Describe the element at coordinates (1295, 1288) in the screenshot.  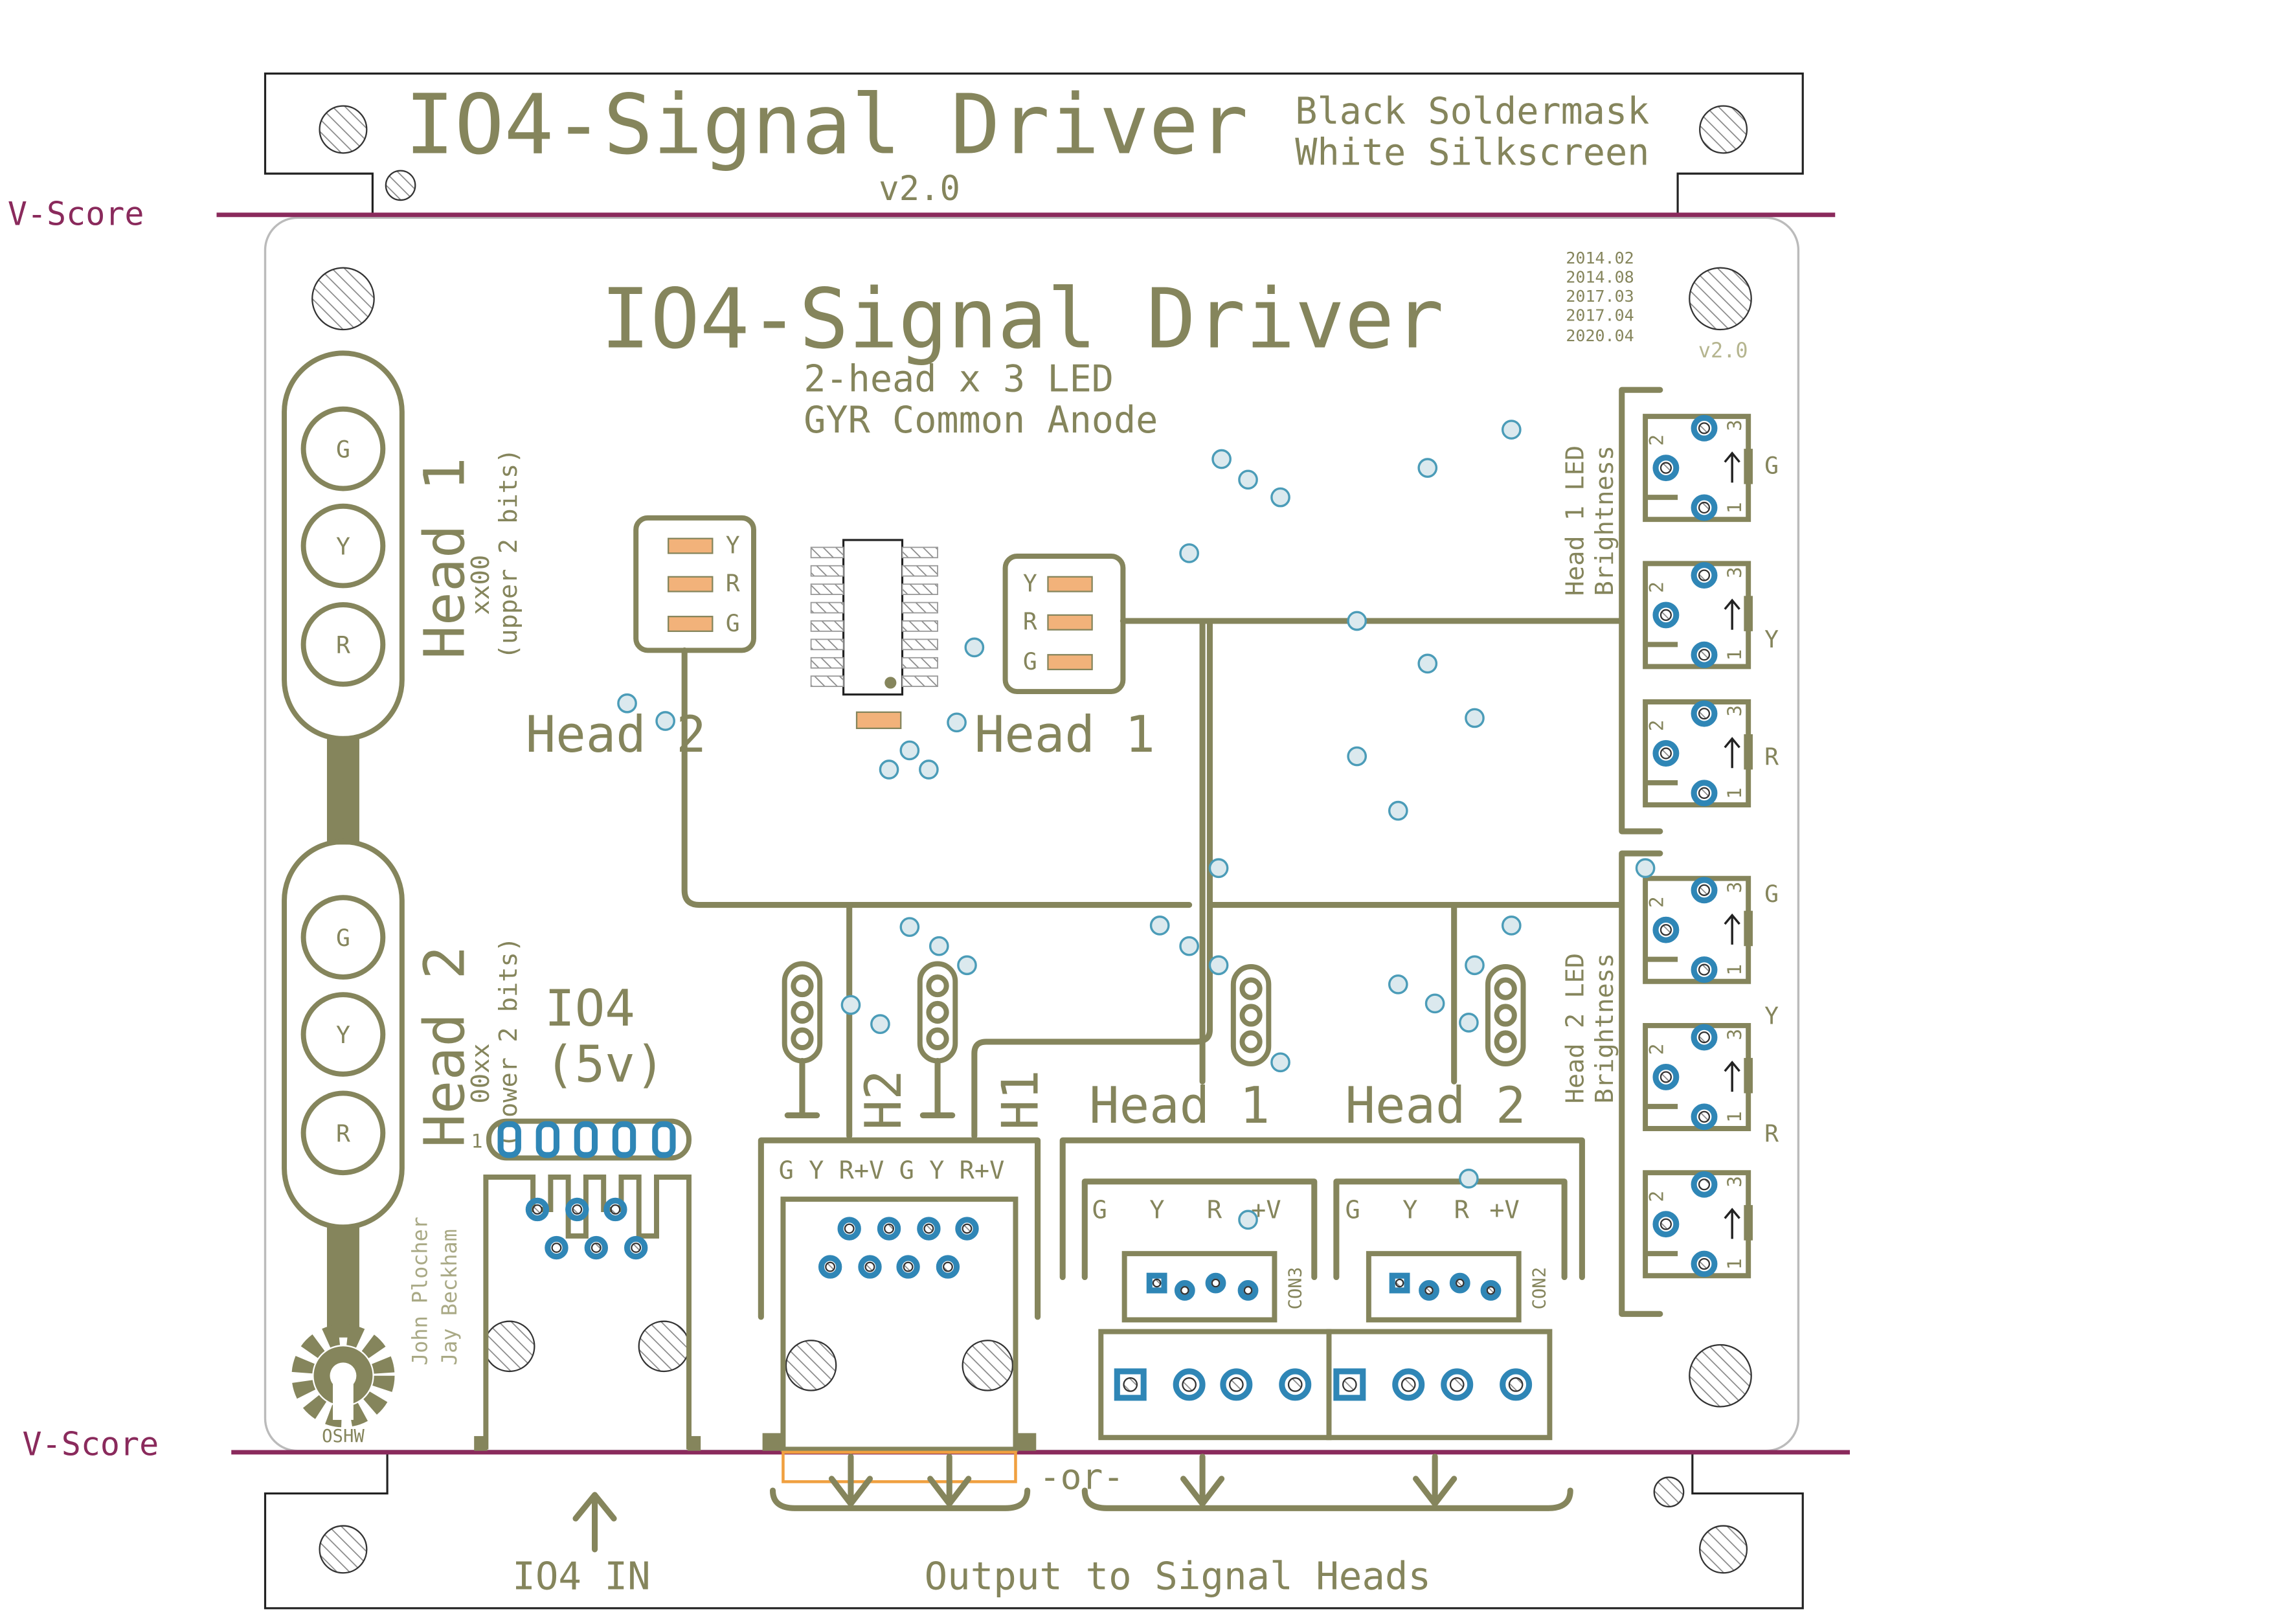
I see `con3-label: CON3` at that location.